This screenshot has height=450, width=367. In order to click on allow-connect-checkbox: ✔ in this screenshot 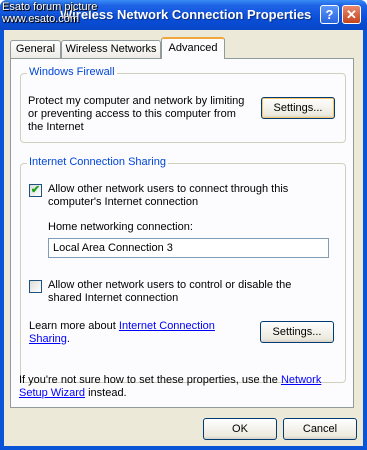, I will do `click(35, 190)`.